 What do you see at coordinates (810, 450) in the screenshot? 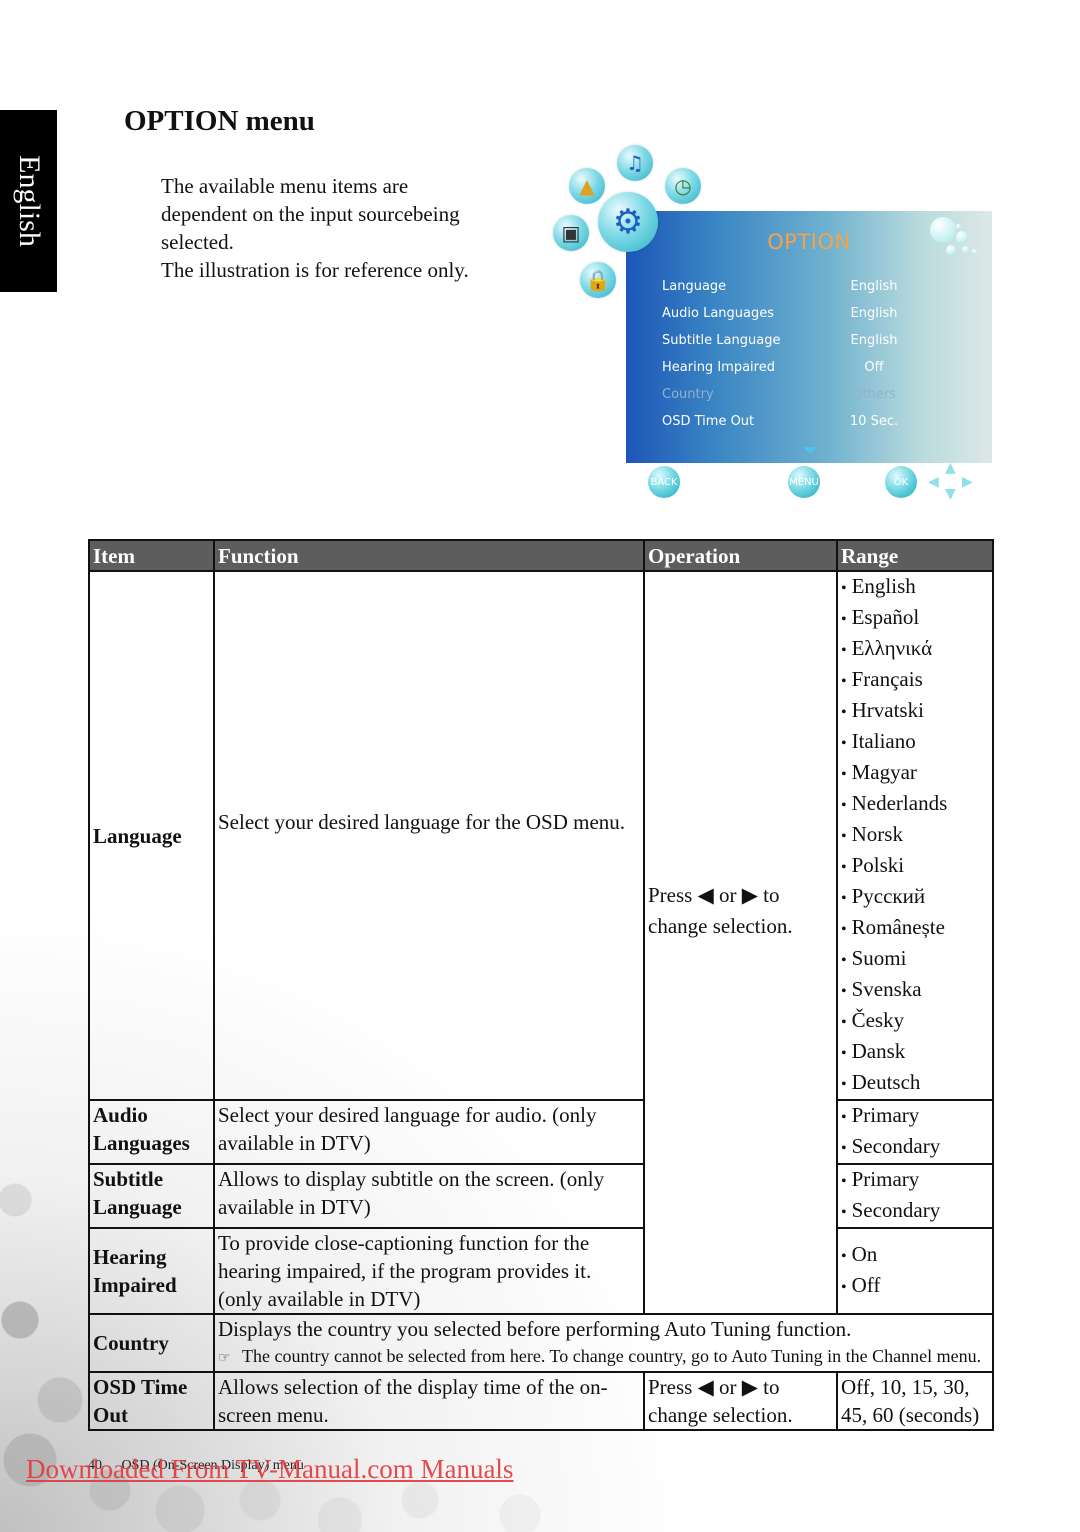
I see `scroll-down-arrow-icon` at bounding box center [810, 450].